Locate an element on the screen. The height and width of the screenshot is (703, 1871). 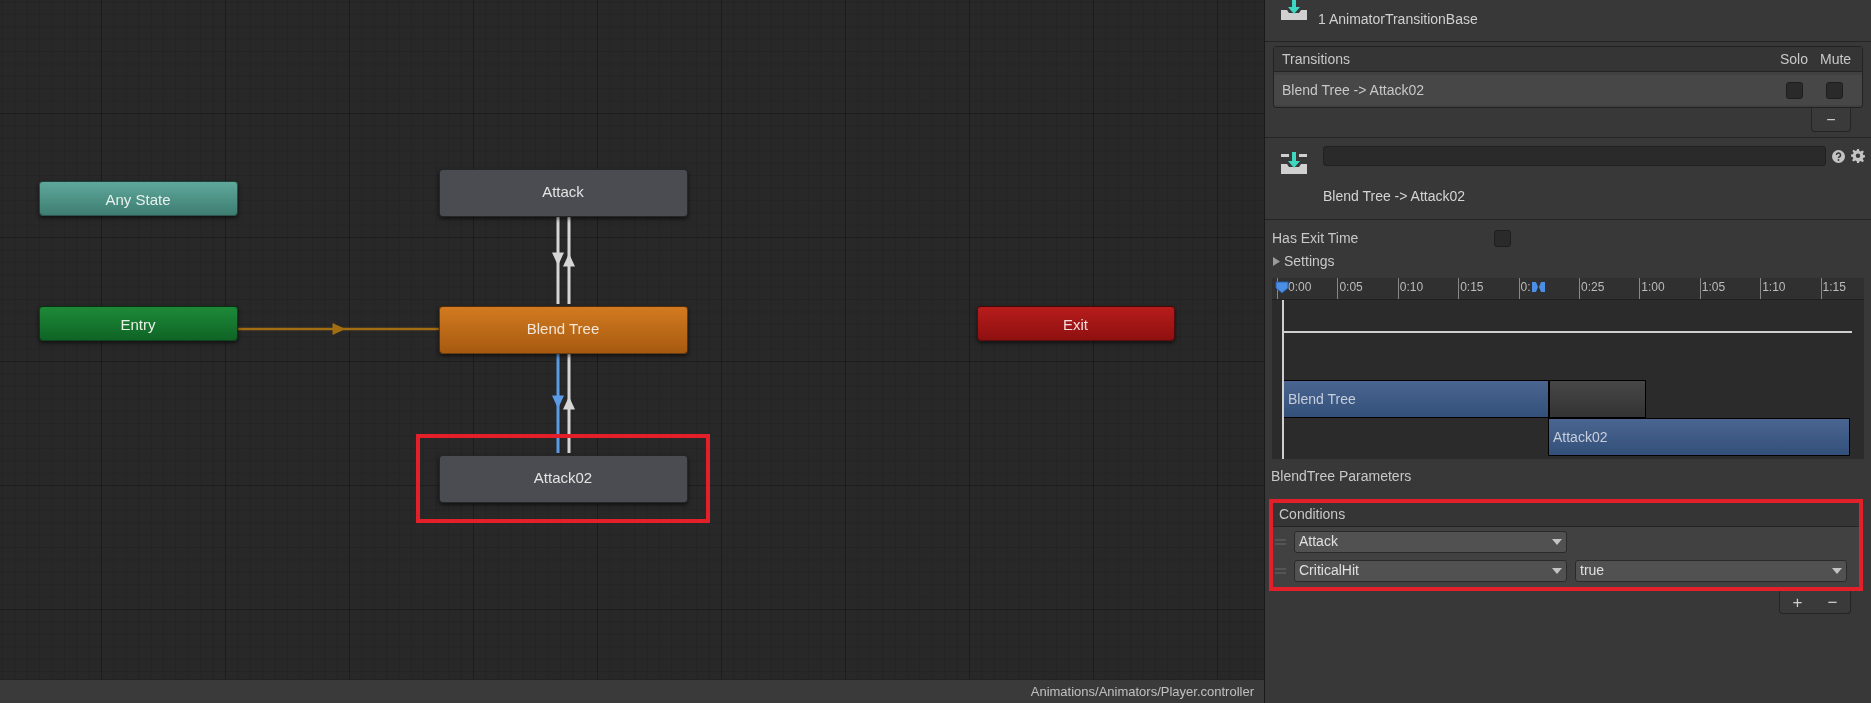
time-label: 0:00 is located at coordinates (1300, 287).